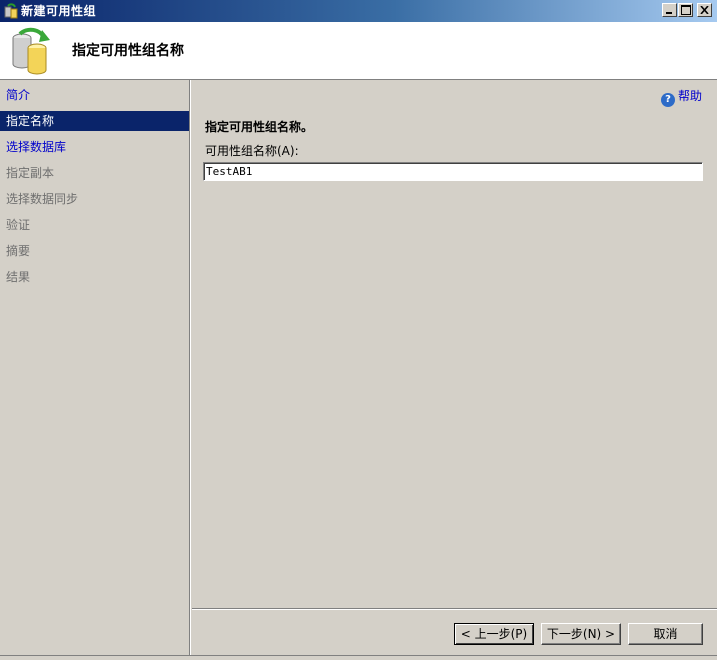  Describe the element at coordinates (252, 151) in the screenshot. I see `availability-group-name-label: 可用性组名称(A):` at that location.